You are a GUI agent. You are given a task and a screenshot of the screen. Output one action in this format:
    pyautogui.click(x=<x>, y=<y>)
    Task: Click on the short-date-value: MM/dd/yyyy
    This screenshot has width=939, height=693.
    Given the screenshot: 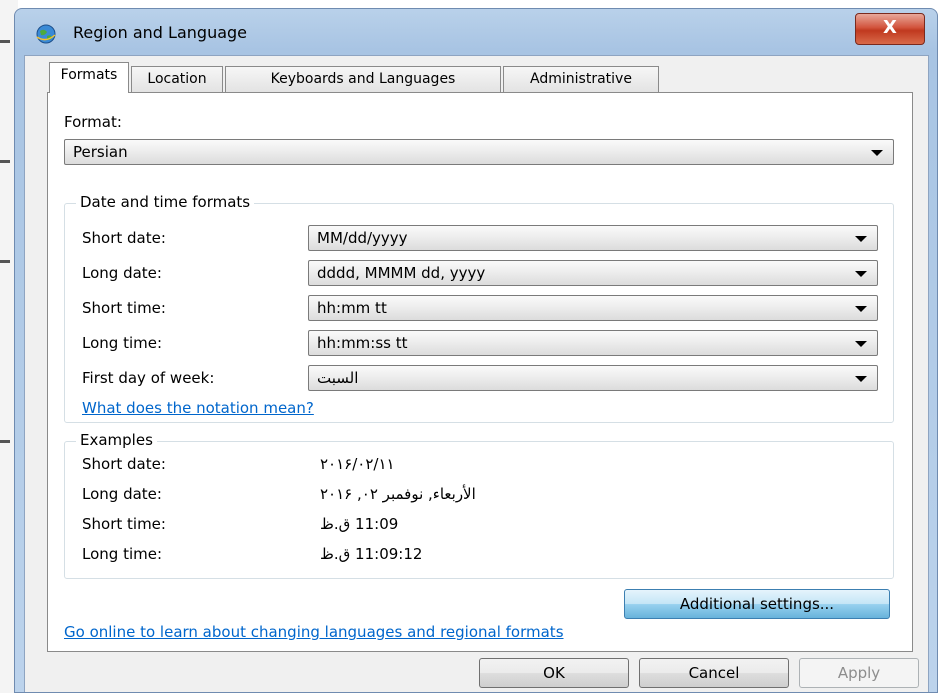 What is the action you would take?
    pyautogui.click(x=362, y=238)
    